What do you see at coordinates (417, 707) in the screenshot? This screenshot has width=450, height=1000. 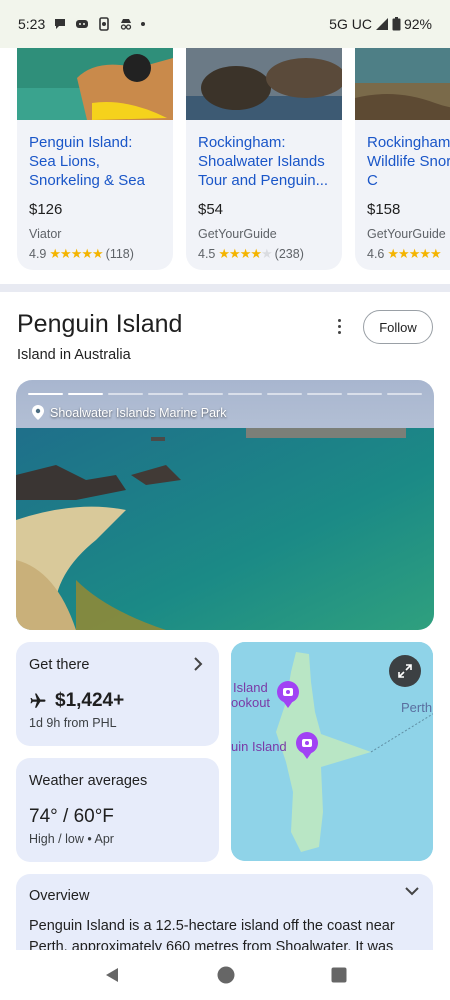 I see `map-label-perth: Perth` at bounding box center [417, 707].